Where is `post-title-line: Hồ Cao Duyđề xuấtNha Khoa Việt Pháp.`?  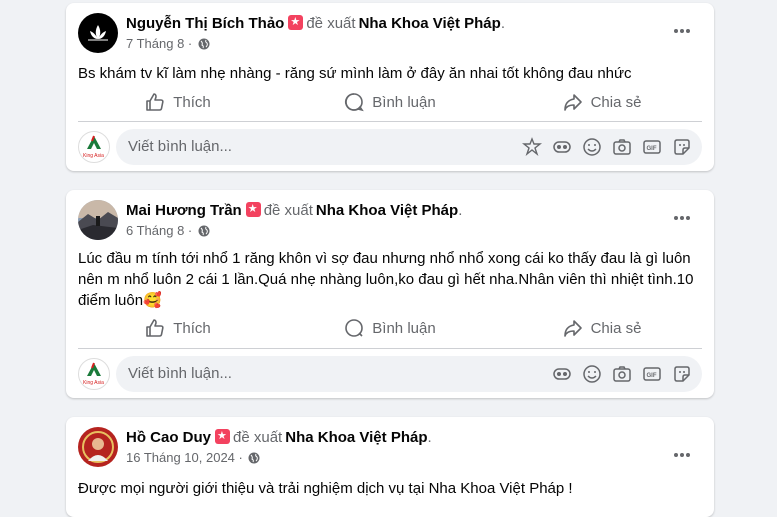
post-title-line: Hồ Cao Duyđề xuấtNha Khoa Việt Pháp. is located at coordinates (279, 437).